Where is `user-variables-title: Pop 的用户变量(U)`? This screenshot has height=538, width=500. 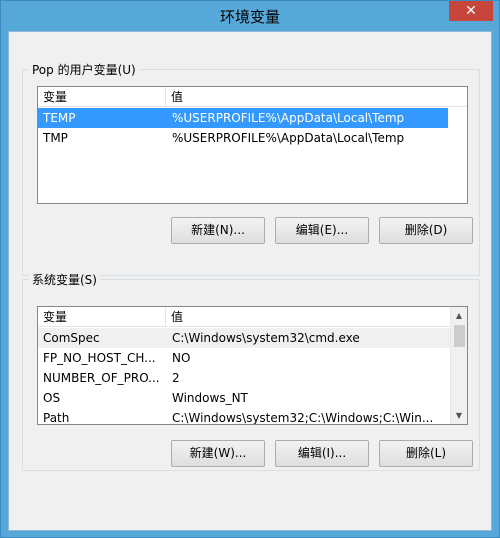 user-variables-title: Pop 的用户变量(U) is located at coordinates (84, 69).